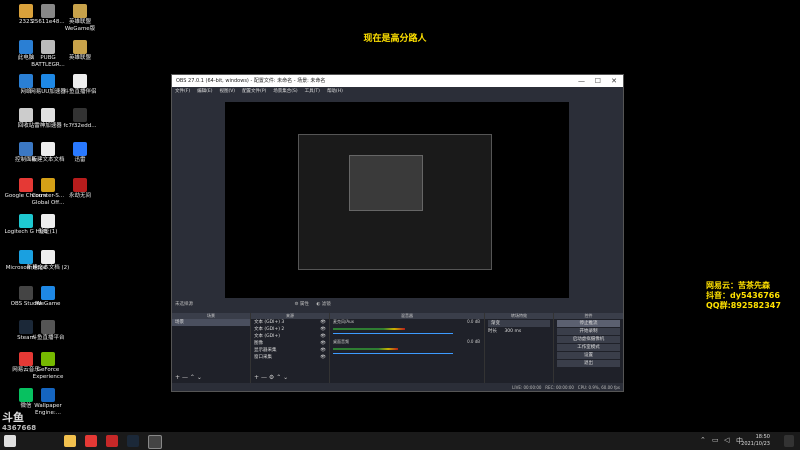 This screenshot has height=450, width=800. Describe the element at coordinates (588, 323) in the screenshot. I see `control-button: 停止推流` at that location.